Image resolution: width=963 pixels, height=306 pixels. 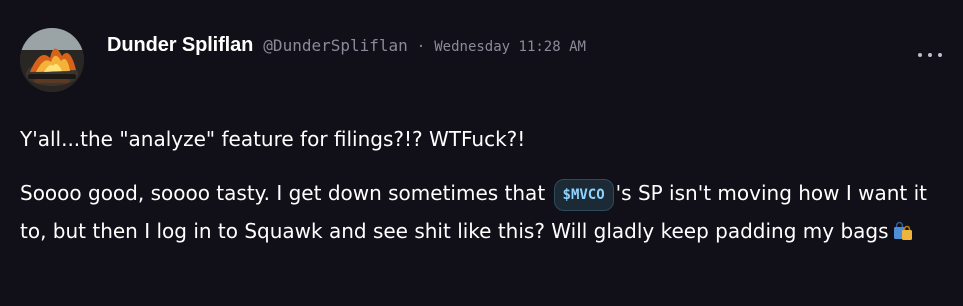 I want to click on more-options-button, so click(x=930, y=55).